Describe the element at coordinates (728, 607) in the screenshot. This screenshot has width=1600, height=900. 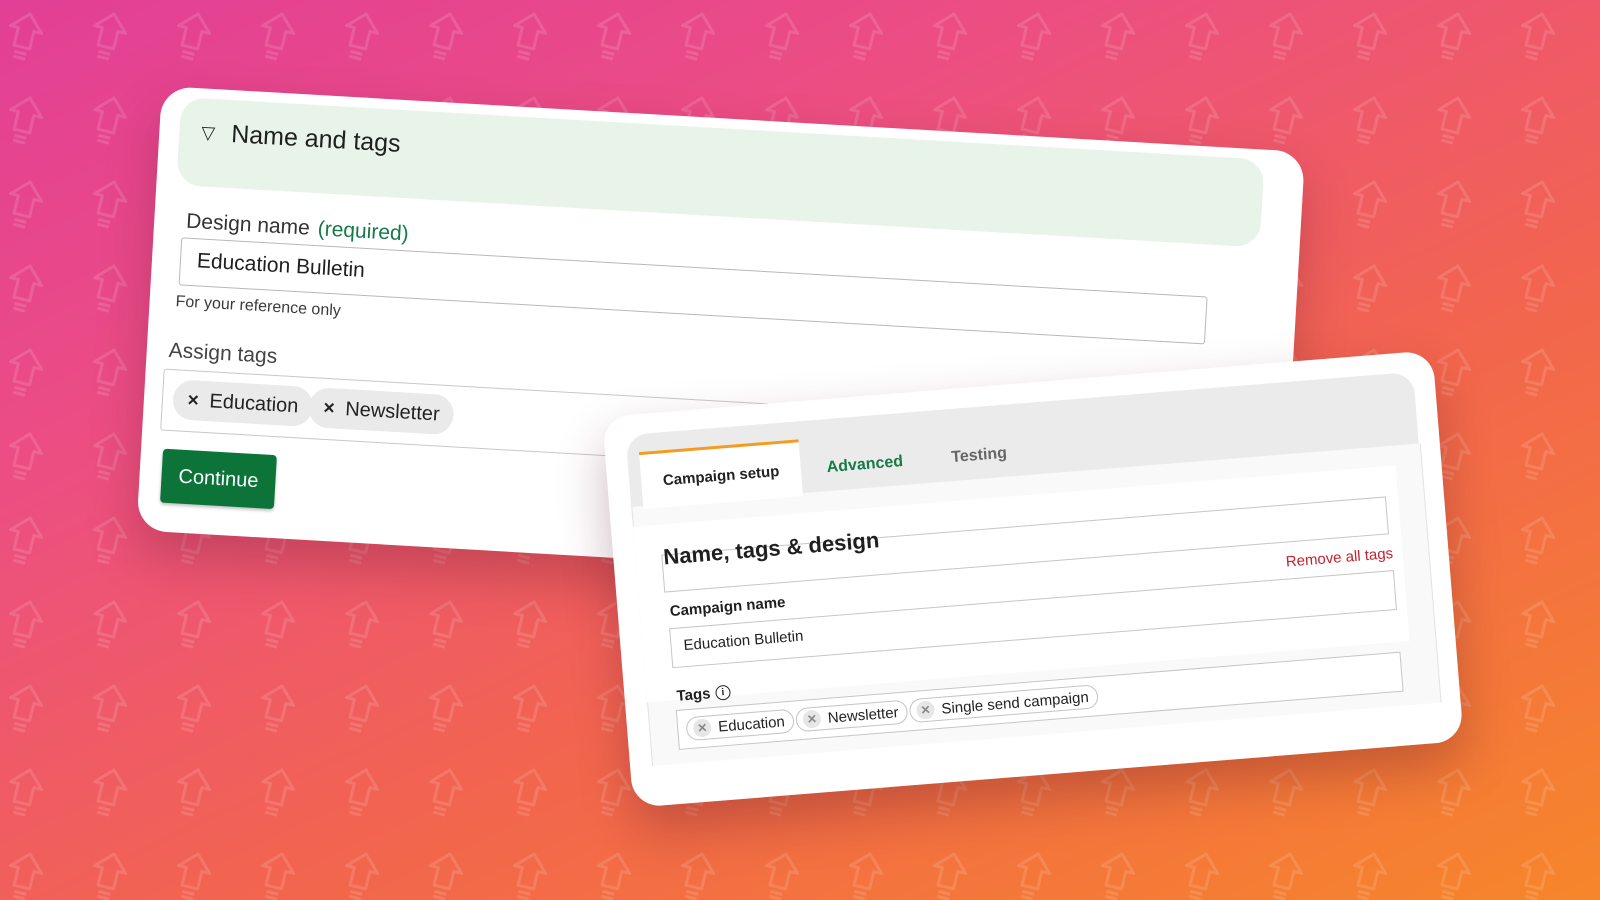
I see `campaign-name-label: Campaign name` at that location.